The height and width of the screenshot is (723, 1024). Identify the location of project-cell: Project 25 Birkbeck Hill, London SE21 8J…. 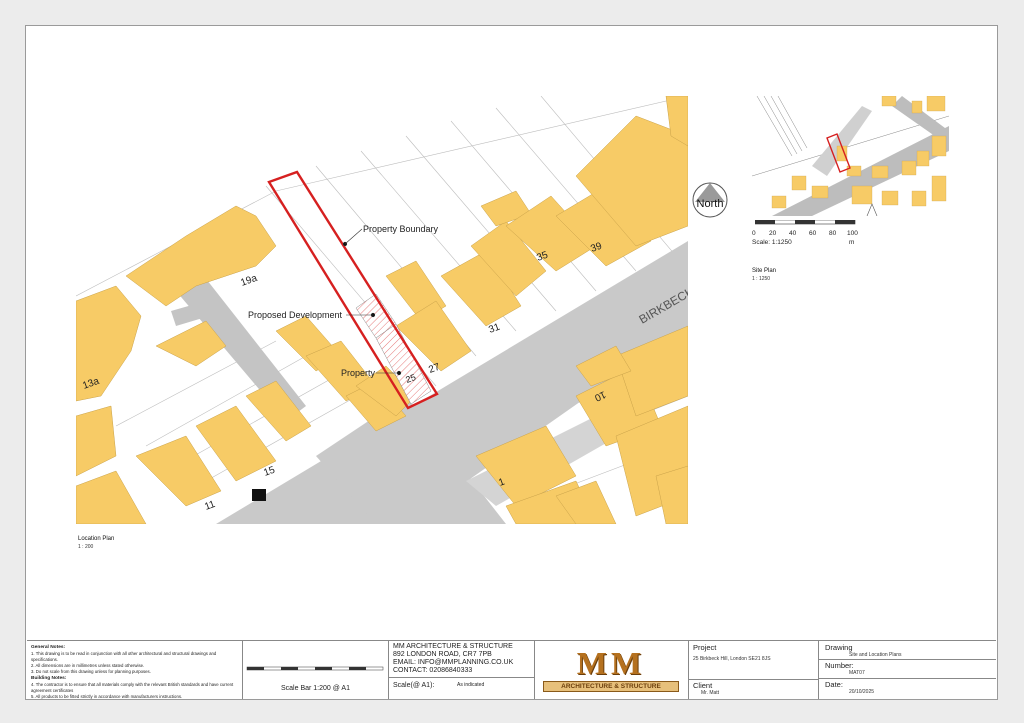
(754, 670).